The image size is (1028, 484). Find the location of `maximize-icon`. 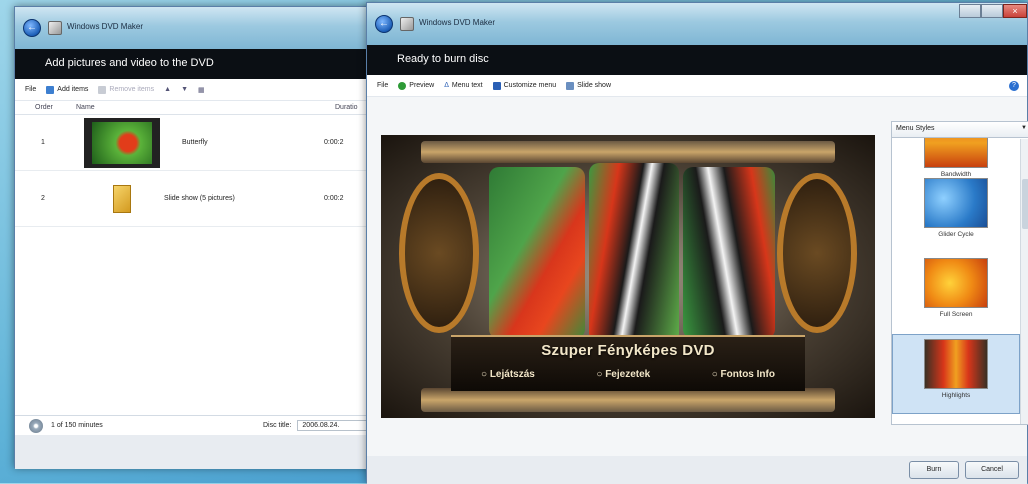

maximize-icon is located at coordinates (992, 11).